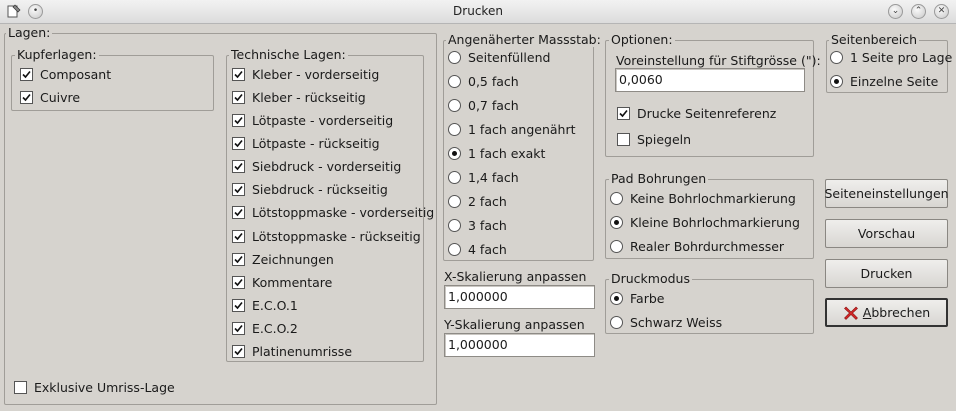 This screenshot has height=411, width=956. Describe the element at coordinates (316, 167) in the screenshot. I see `technical-layer-checkbox: Siebdruck - vorderseitig` at that location.